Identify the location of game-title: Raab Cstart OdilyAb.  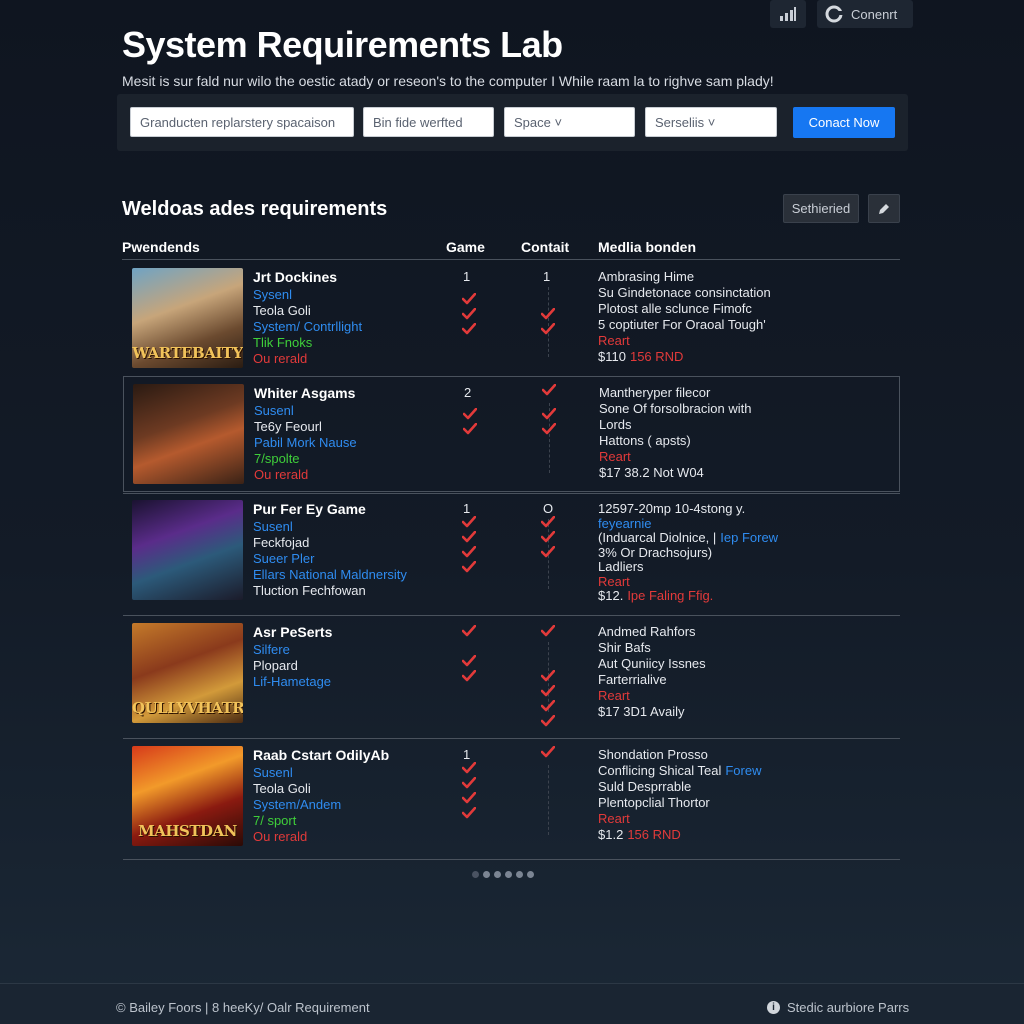
(321, 755).